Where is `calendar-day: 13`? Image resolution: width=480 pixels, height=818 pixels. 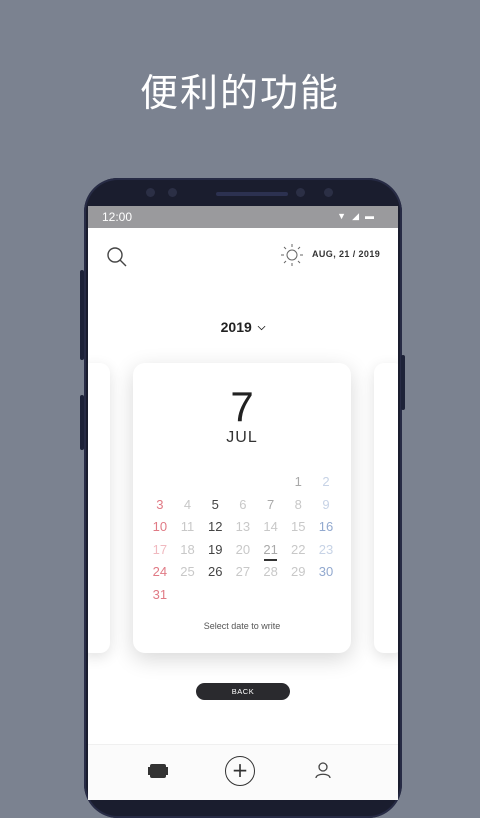
calendar-day: 13 is located at coordinates (243, 527).